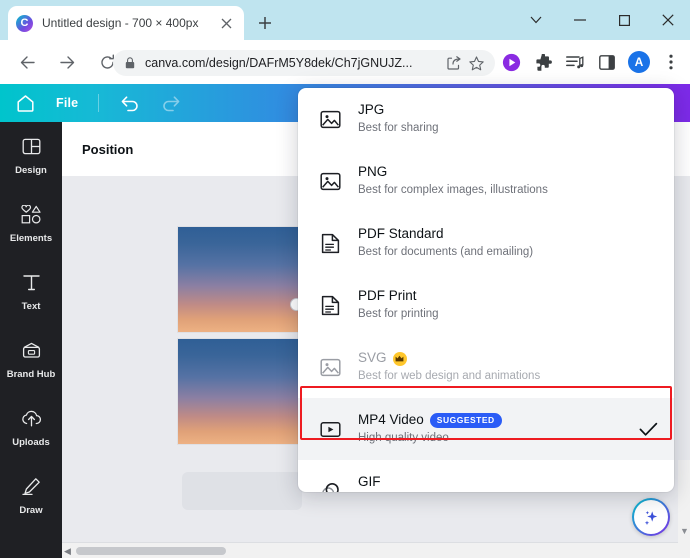 This screenshot has height=558, width=690. What do you see at coordinates (330, 429) in the screenshot?
I see `video-icon` at bounding box center [330, 429].